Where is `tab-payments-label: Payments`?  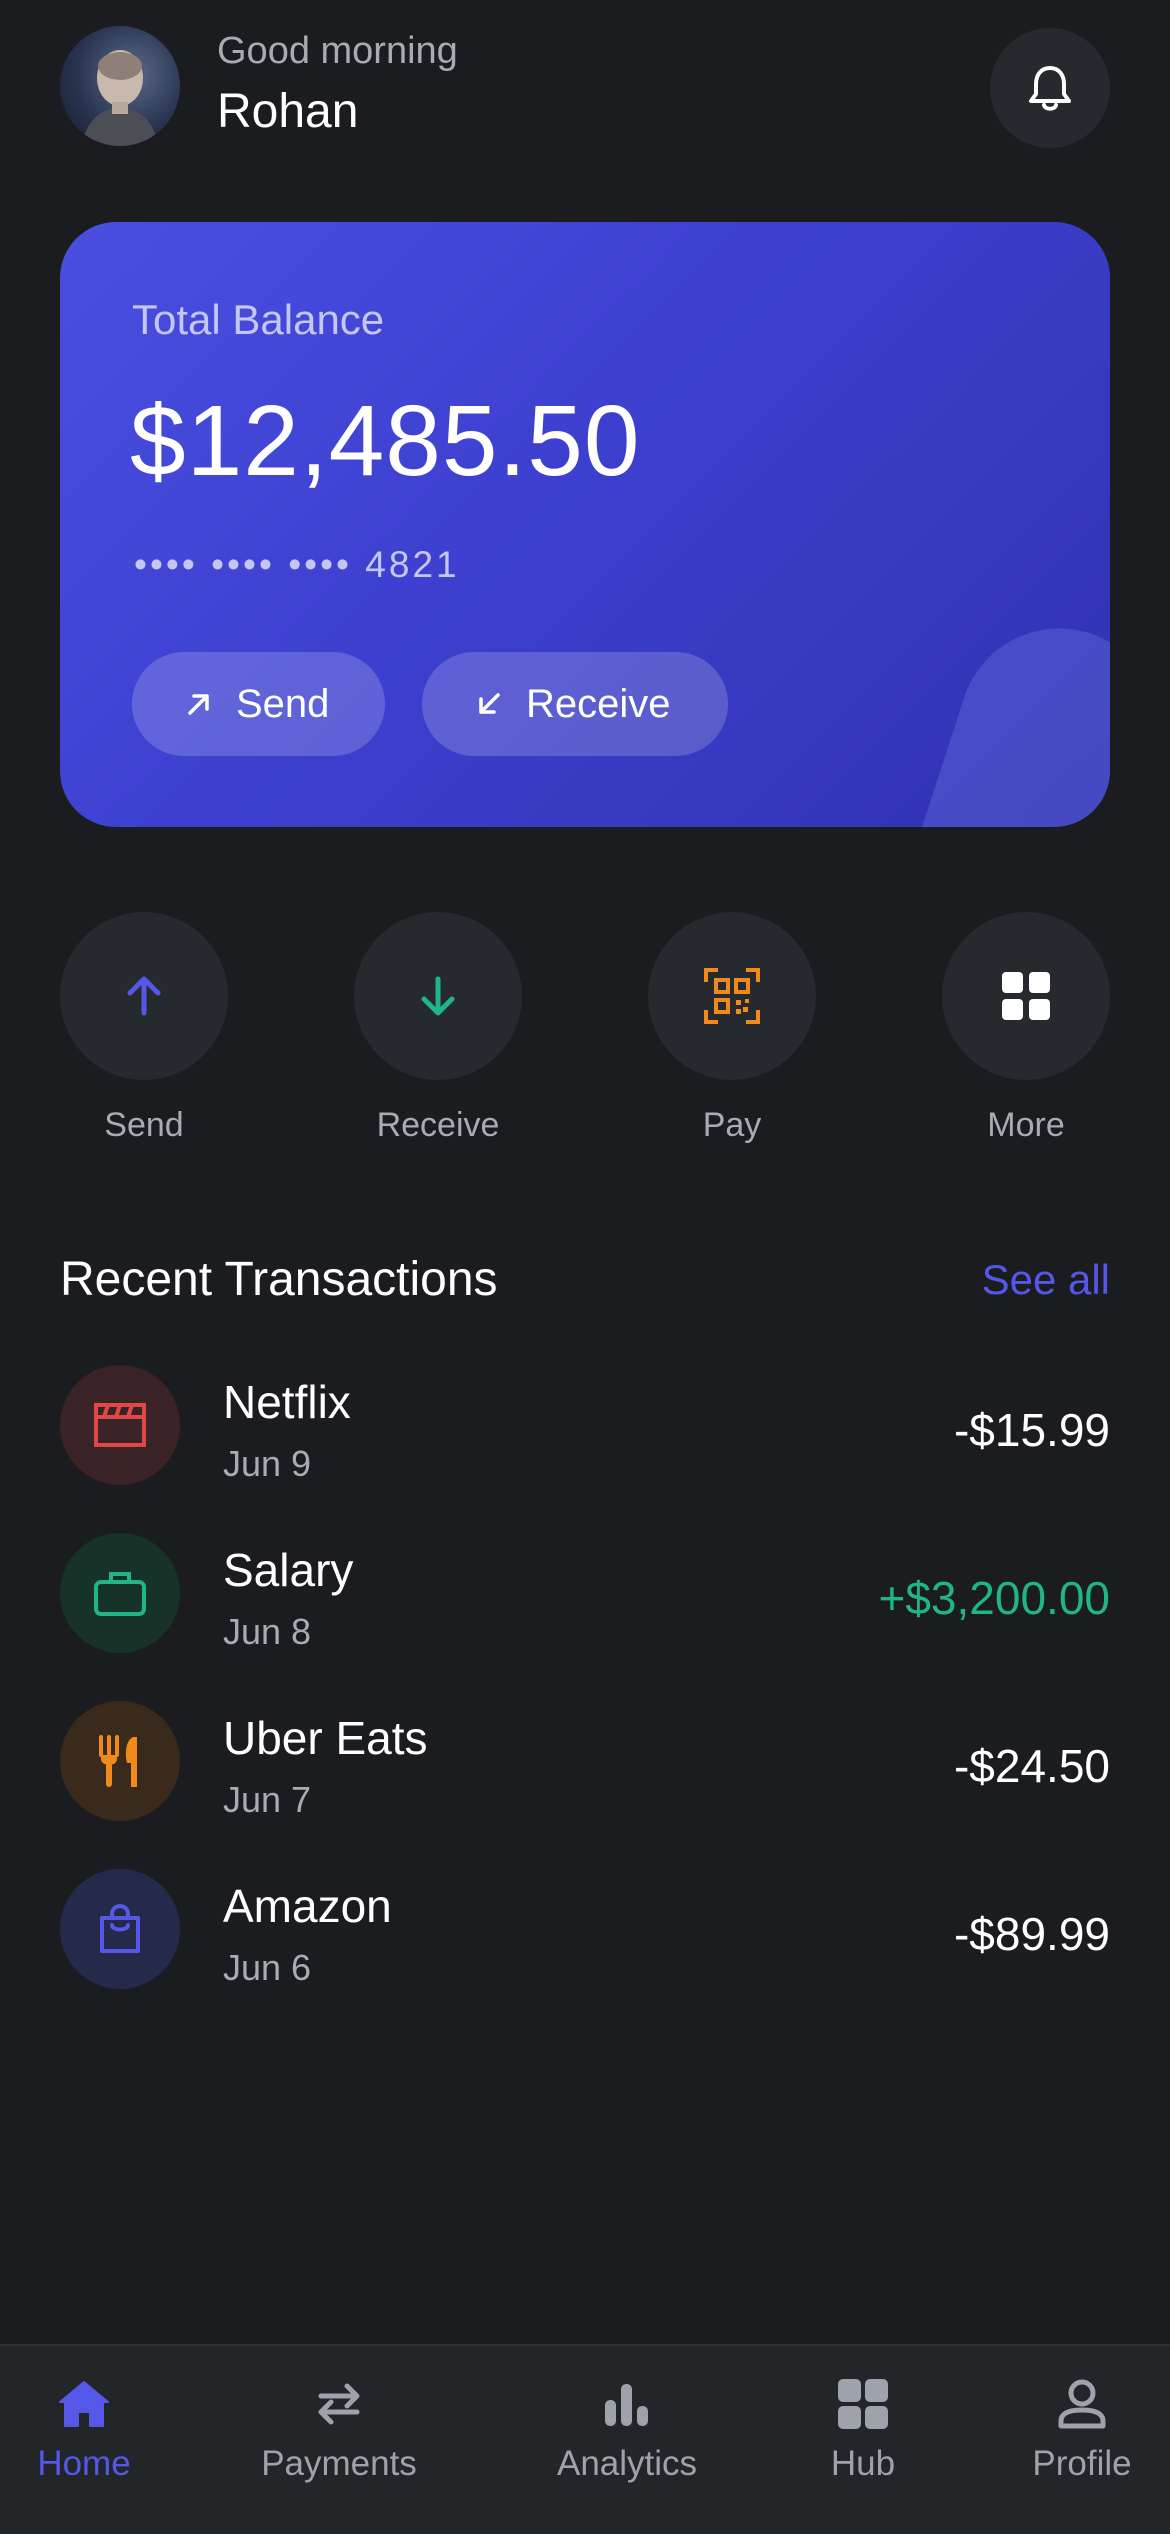
tab-payments-label: Payments is located at coordinates (339, 2463).